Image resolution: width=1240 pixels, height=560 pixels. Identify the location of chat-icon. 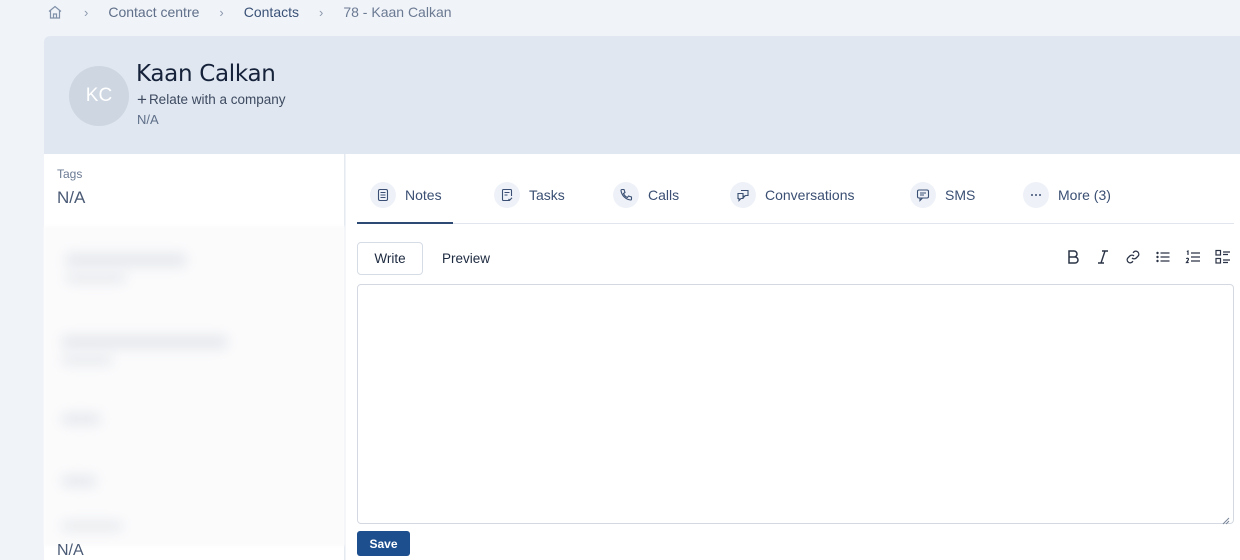
(743, 195).